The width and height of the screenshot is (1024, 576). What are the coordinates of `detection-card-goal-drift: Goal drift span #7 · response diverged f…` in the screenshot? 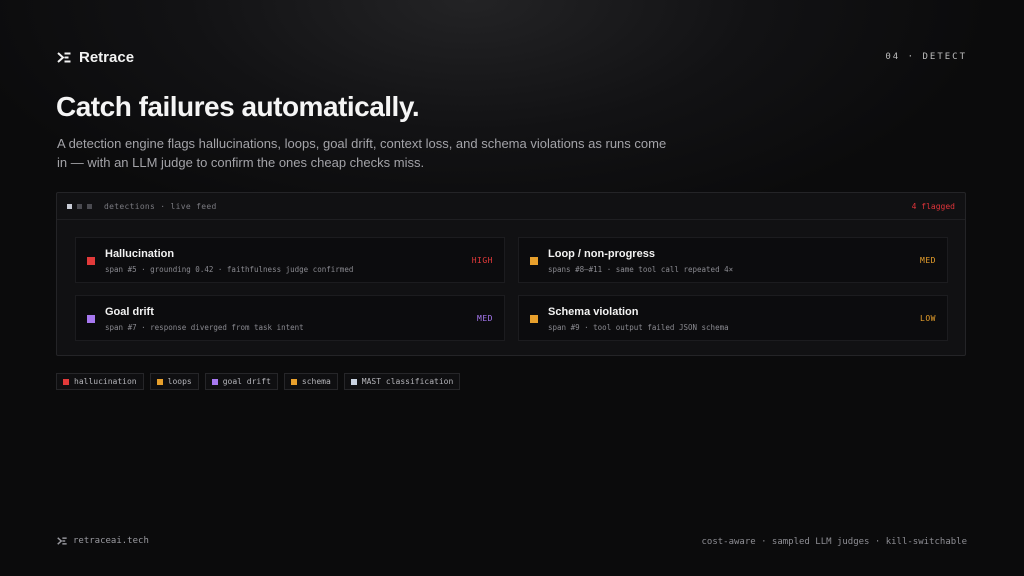 It's located at (290, 318).